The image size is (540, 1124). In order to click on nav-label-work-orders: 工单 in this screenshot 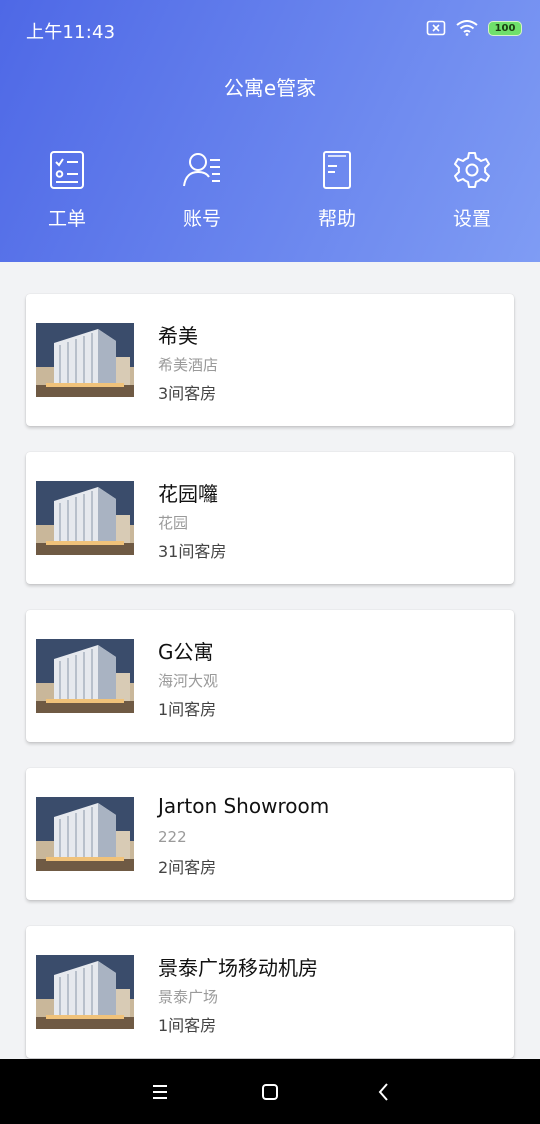, I will do `click(66, 219)`.